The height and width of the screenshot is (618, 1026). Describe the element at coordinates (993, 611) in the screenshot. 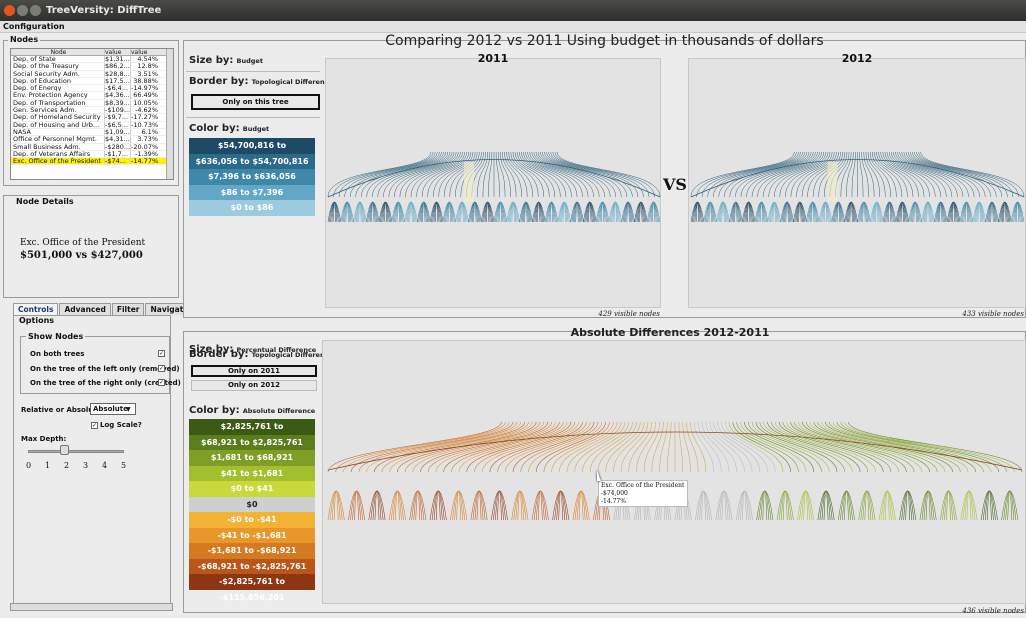

I see `difference-visible-count: 436 visible nodes` at that location.